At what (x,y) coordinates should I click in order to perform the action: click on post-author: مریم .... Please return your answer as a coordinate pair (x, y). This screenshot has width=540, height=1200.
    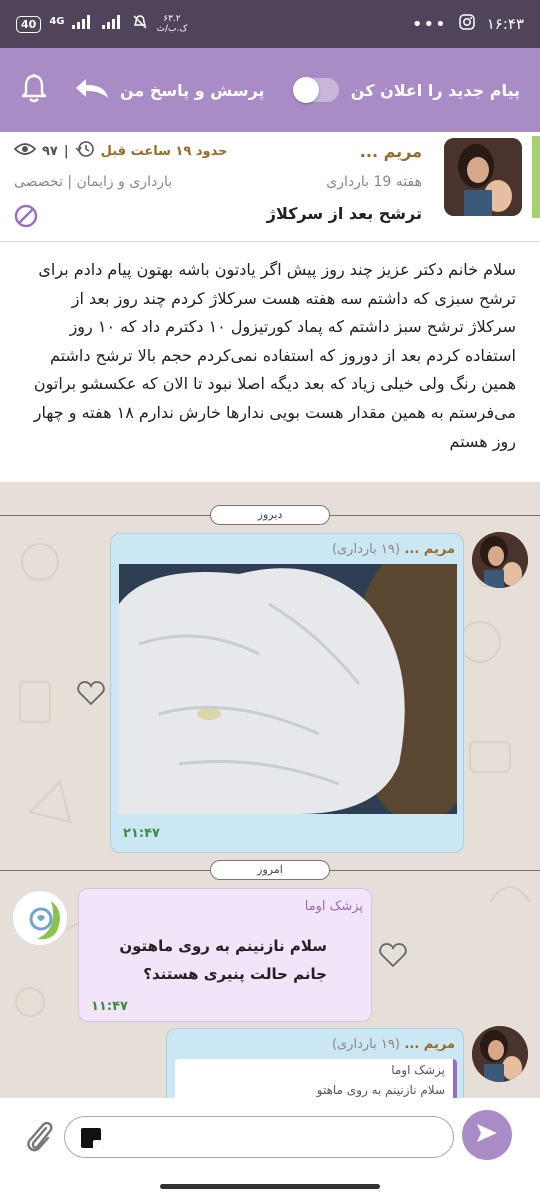
    Looking at the image, I should click on (391, 151).